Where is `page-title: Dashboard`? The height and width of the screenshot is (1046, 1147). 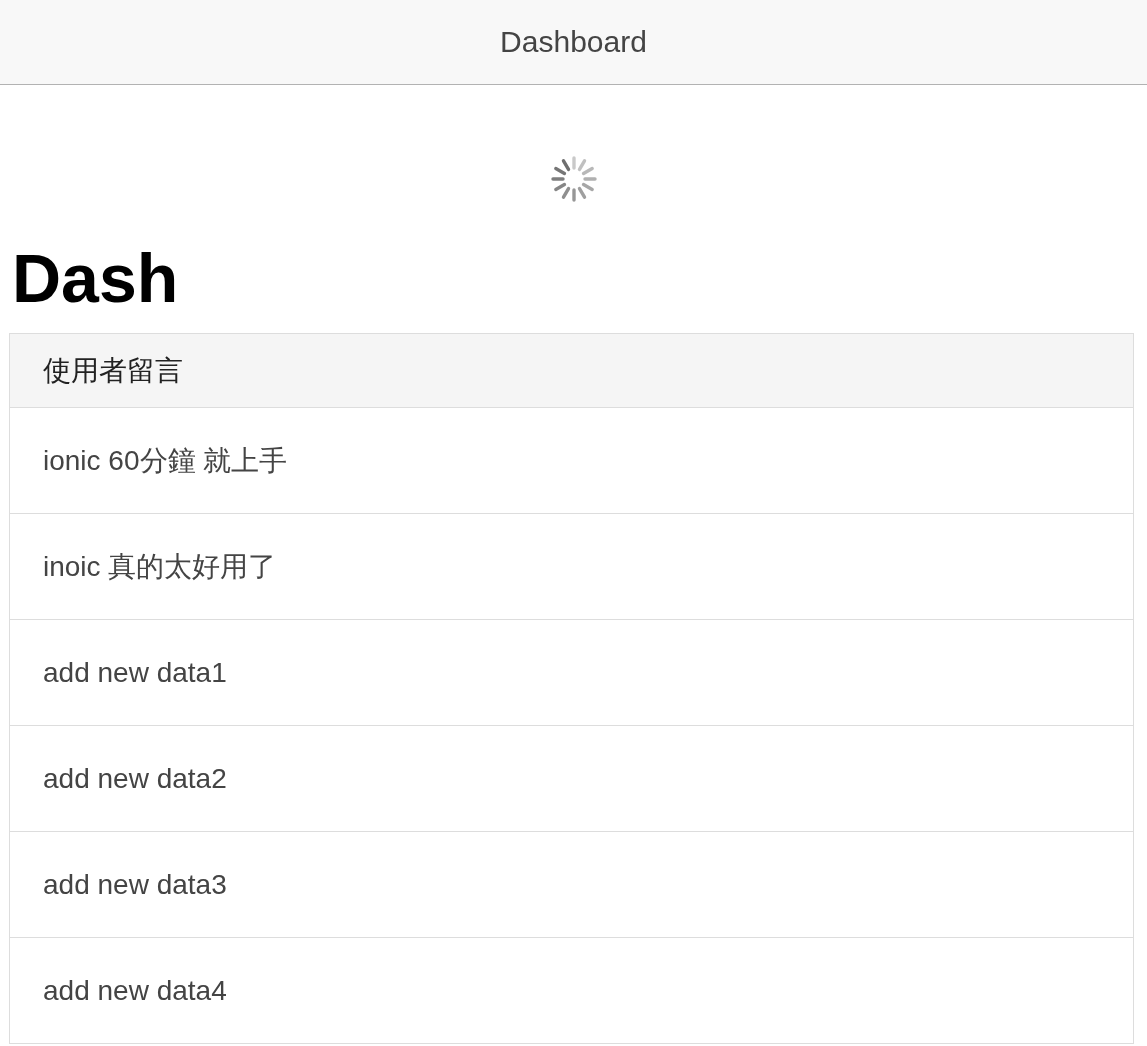
page-title: Dashboard is located at coordinates (573, 42).